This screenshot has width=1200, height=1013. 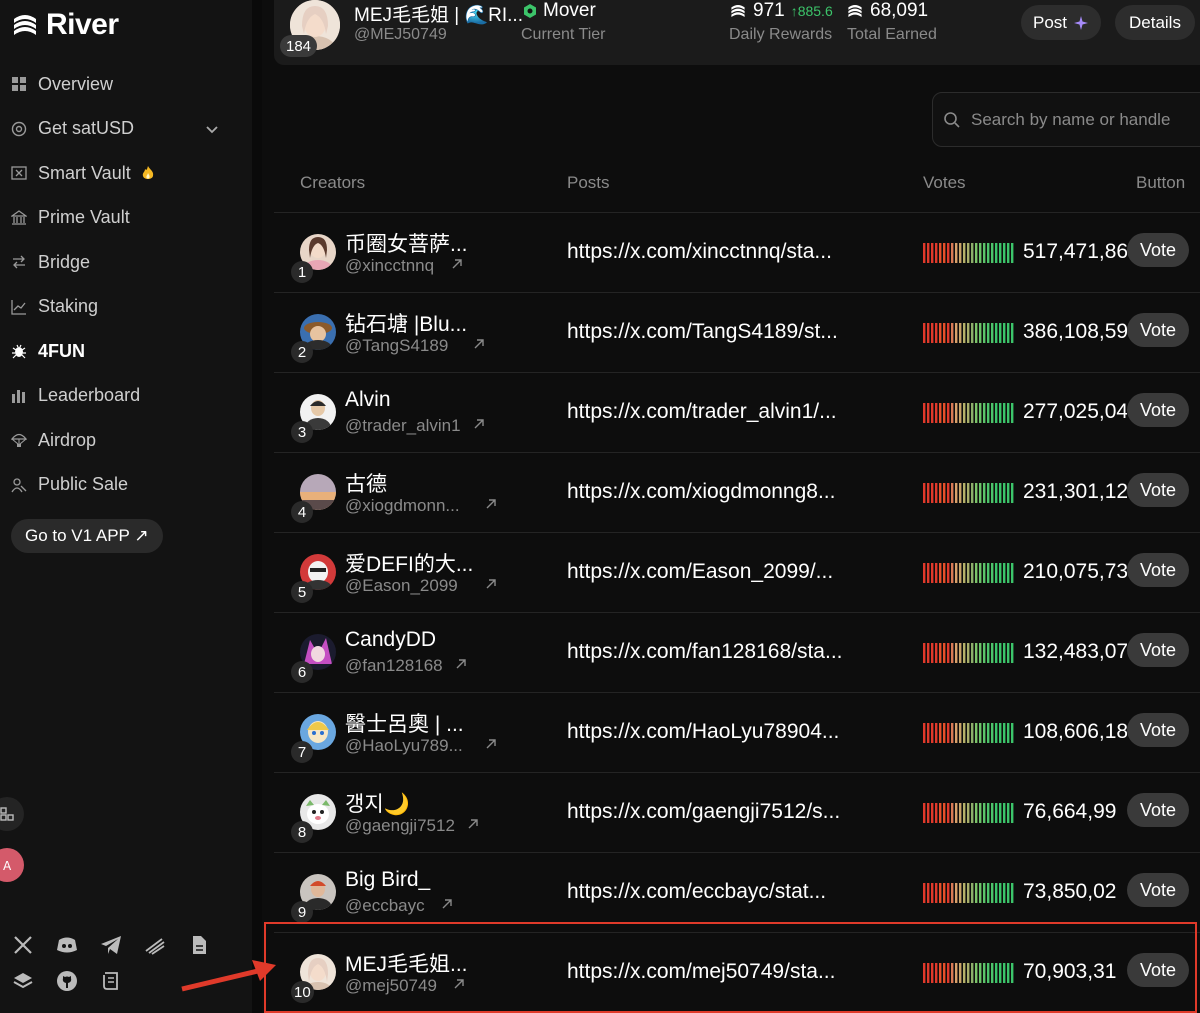 What do you see at coordinates (394, 666) in the screenshot?
I see `creator-handle: @fan128168` at bounding box center [394, 666].